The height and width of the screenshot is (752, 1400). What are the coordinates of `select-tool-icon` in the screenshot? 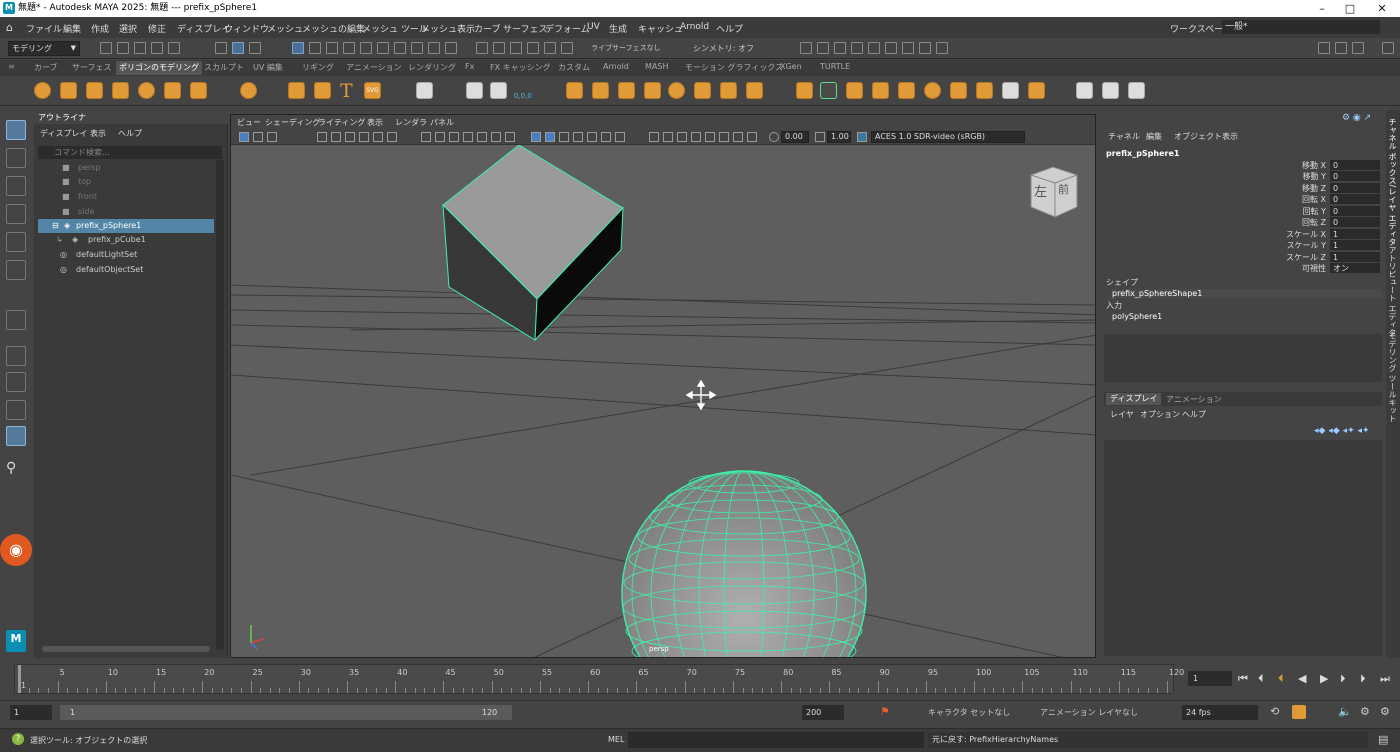 It's located at (16, 130).